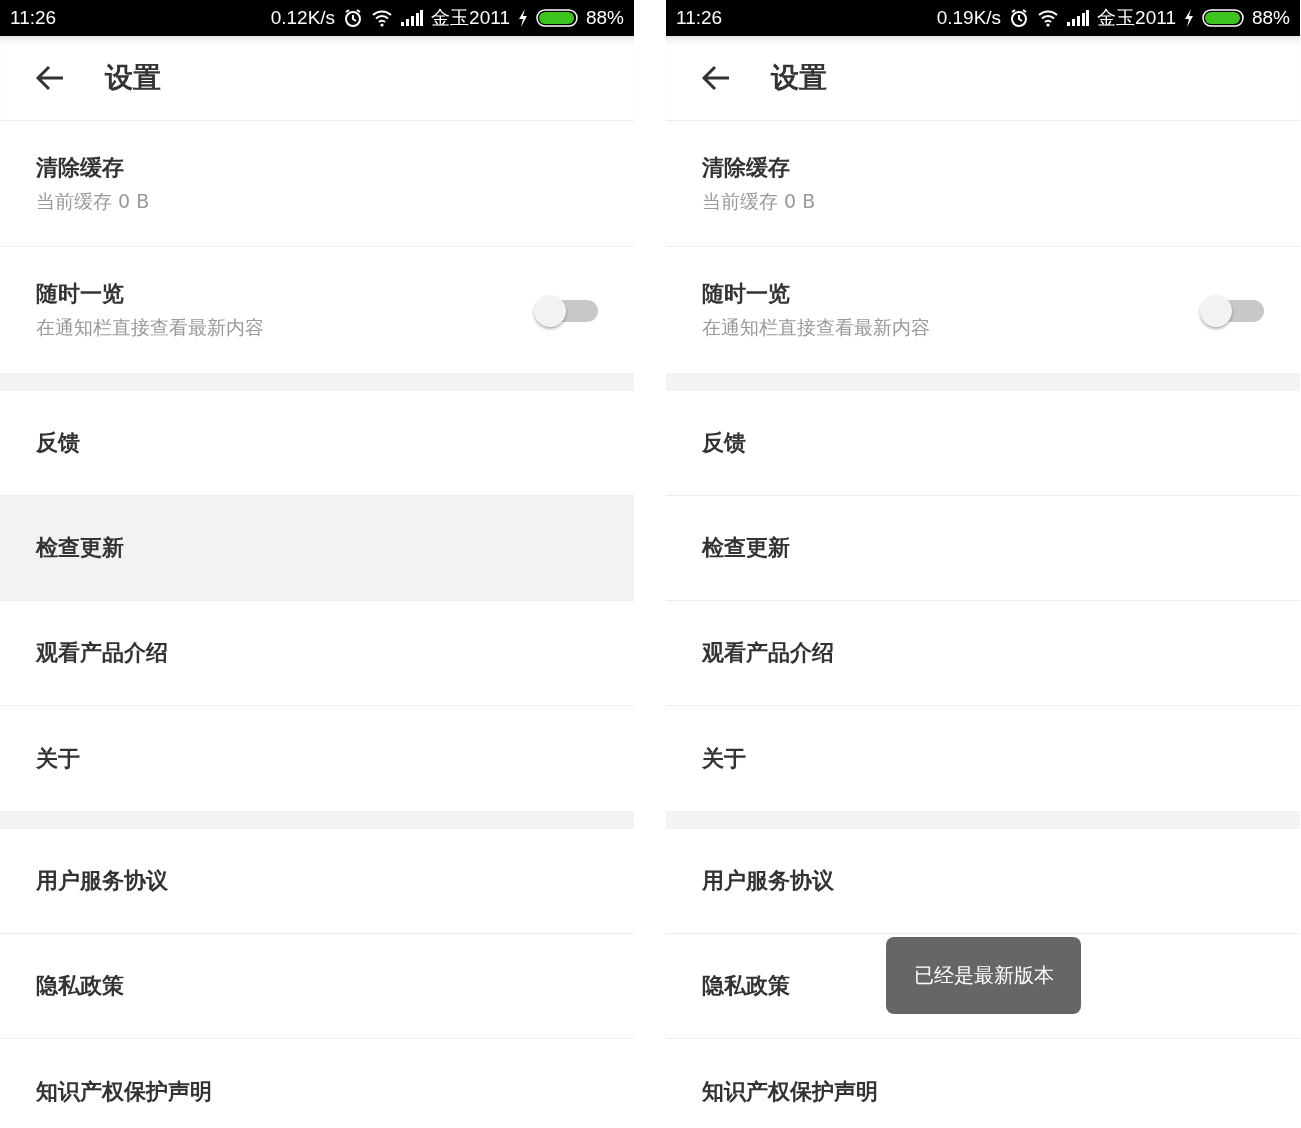 The image size is (1301, 1128). What do you see at coordinates (969, 18) in the screenshot?
I see `network-speed: 0.19K/s` at bounding box center [969, 18].